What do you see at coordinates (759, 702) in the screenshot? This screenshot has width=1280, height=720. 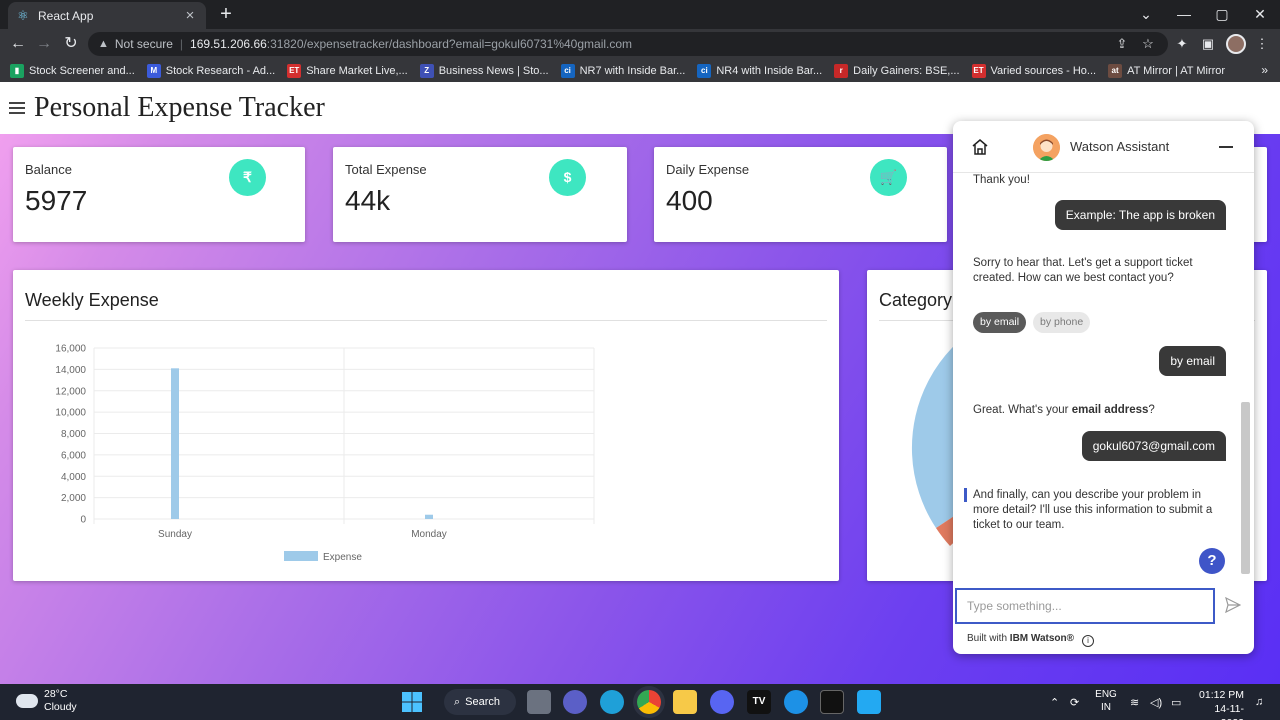 I see `tradingview-icon: TV` at bounding box center [759, 702].